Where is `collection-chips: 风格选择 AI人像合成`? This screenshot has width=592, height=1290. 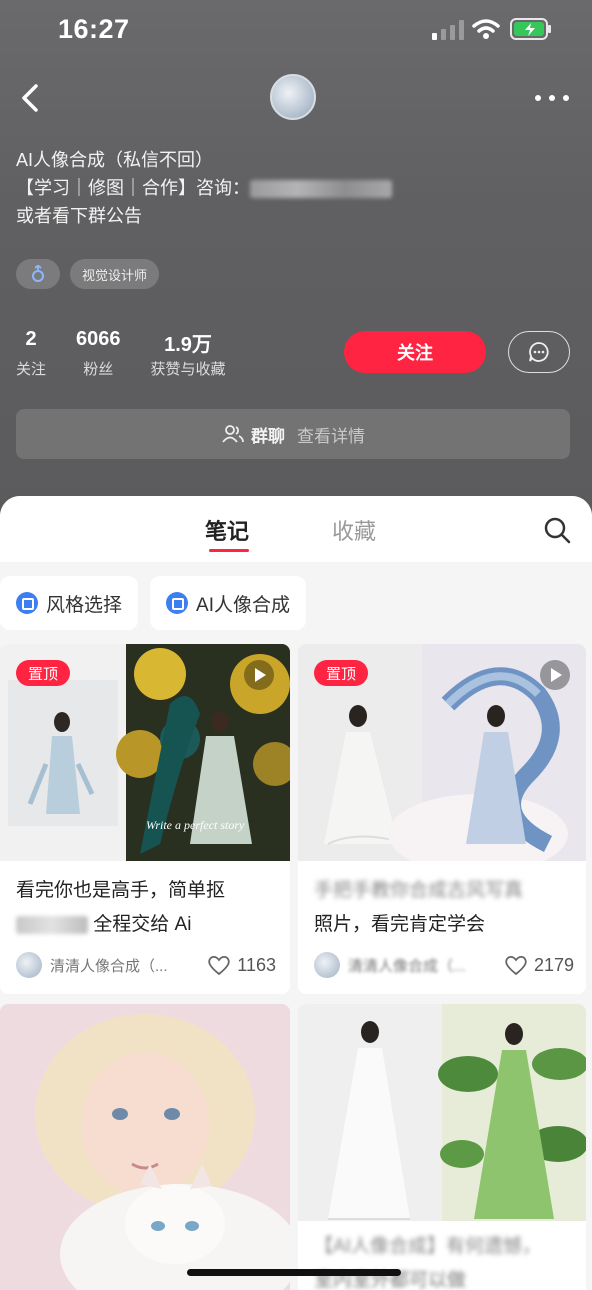 collection-chips: 风格选择 AI人像合成 is located at coordinates (153, 603).